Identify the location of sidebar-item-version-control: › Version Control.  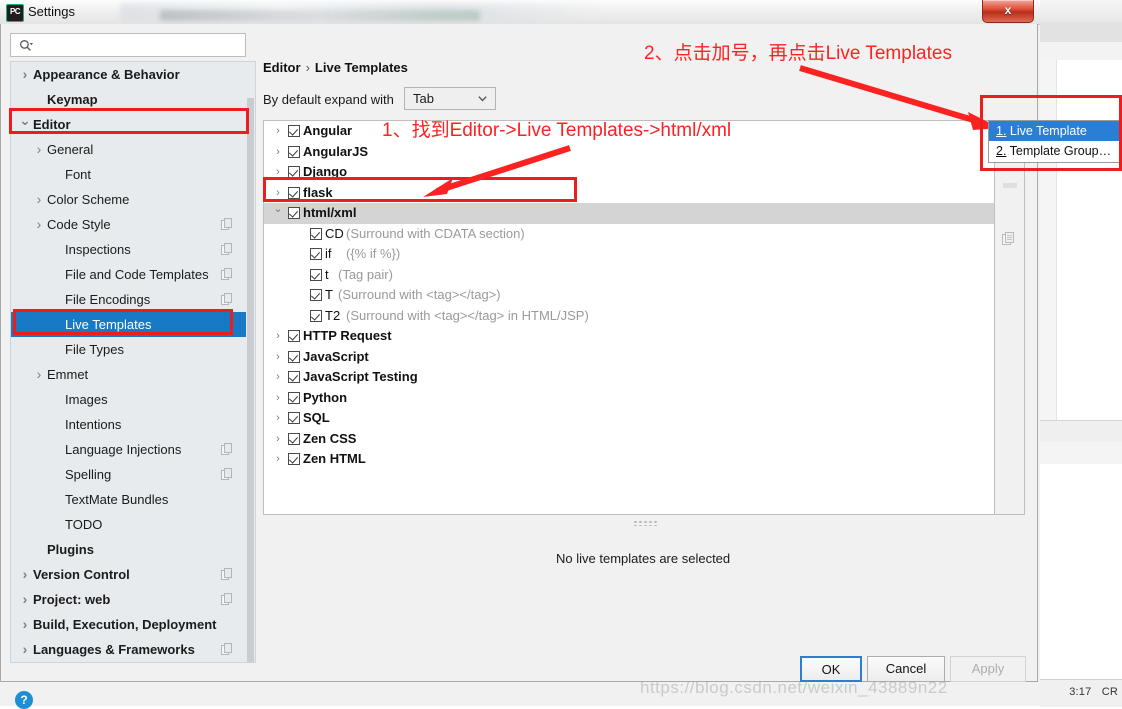
(133, 574).